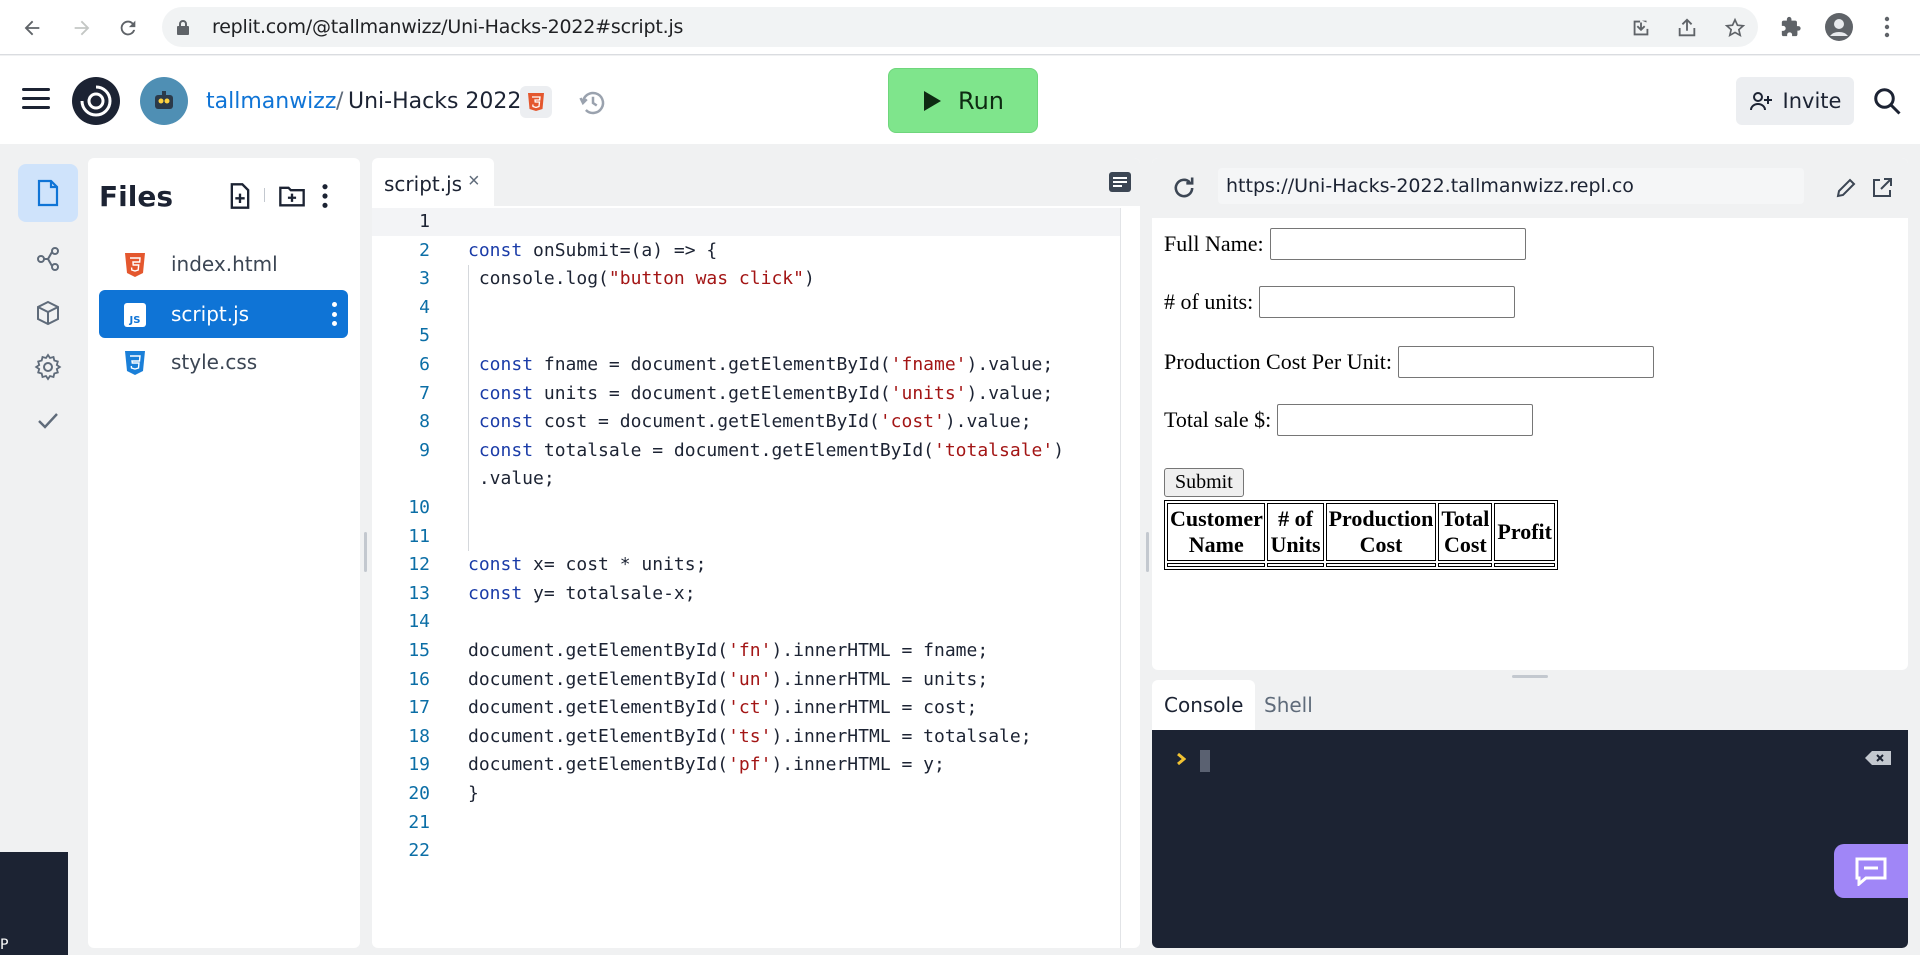 The width and height of the screenshot is (1920, 955). I want to click on rail-settings, so click(48, 367).